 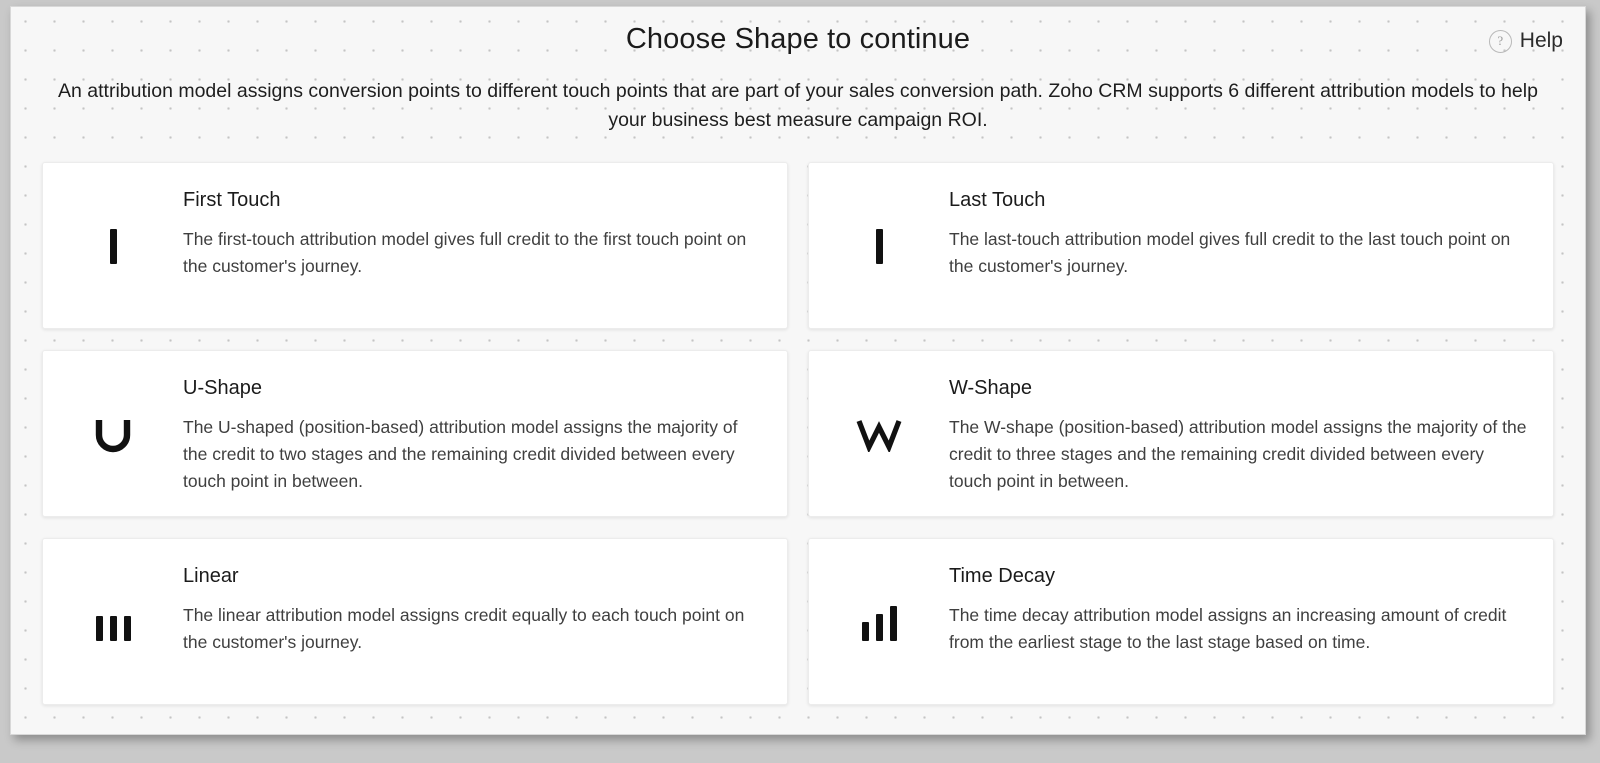 What do you see at coordinates (211, 576) in the screenshot?
I see `card-title: Linear` at bounding box center [211, 576].